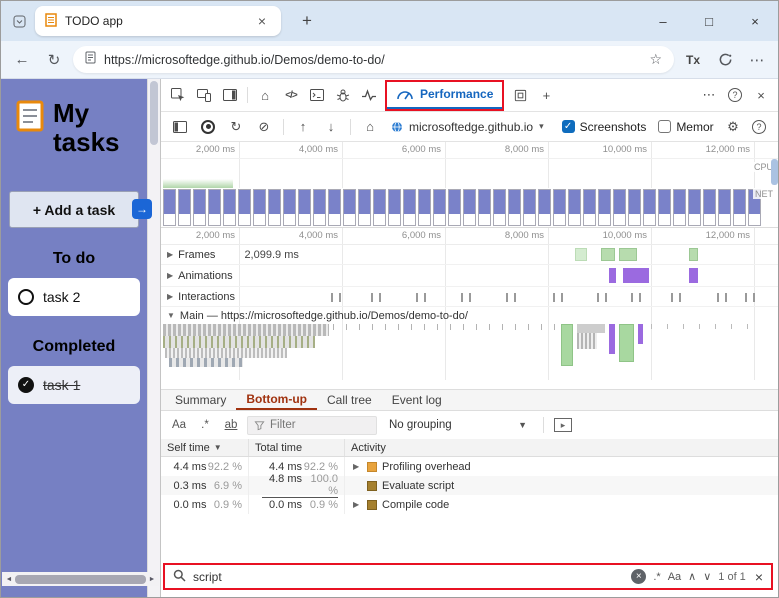 Image resolution: width=779 pixels, height=598 pixels. Describe the element at coordinates (468, 576) in the screenshot. I see `search-bar: script × .* Aa ∧ ∨ 1 of 1 ×` at that location.